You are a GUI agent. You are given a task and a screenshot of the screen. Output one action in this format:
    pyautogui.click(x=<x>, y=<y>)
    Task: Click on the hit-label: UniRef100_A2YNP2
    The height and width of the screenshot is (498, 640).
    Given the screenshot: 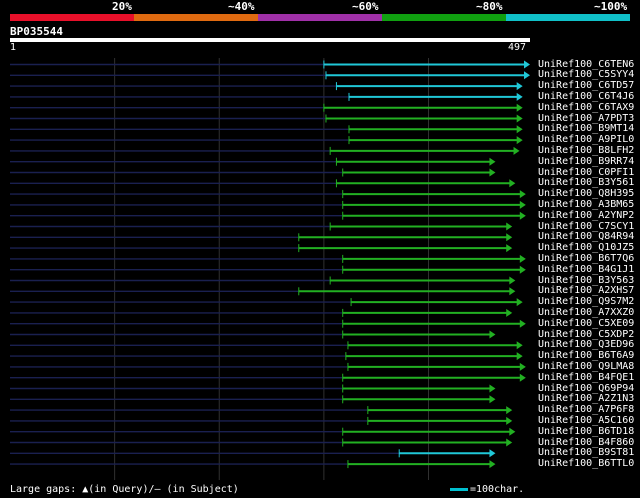 What is the action you would take?
    pyautogui.click(x=586, y=215)
    